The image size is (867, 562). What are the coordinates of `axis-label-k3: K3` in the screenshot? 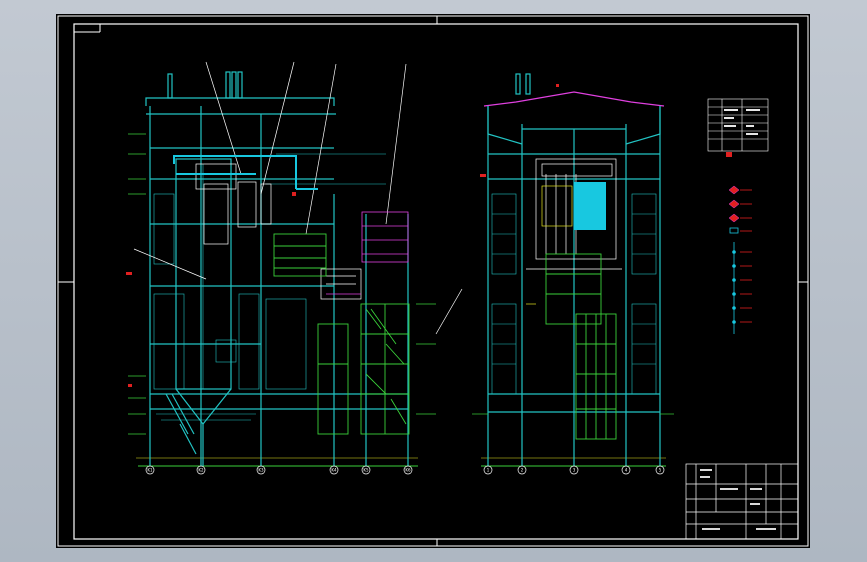 It's located at (261, 470).